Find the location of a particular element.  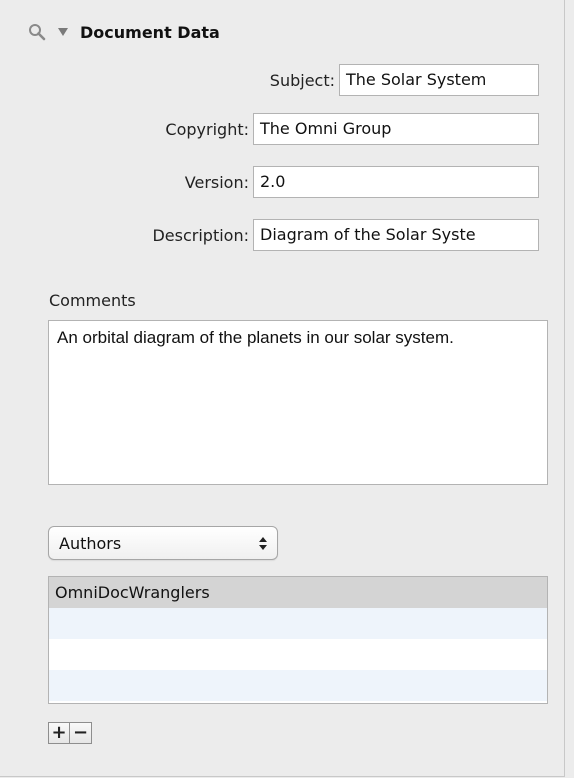

copyright-row: Copyright: The Omni Group is located at coordinates (352, 129).